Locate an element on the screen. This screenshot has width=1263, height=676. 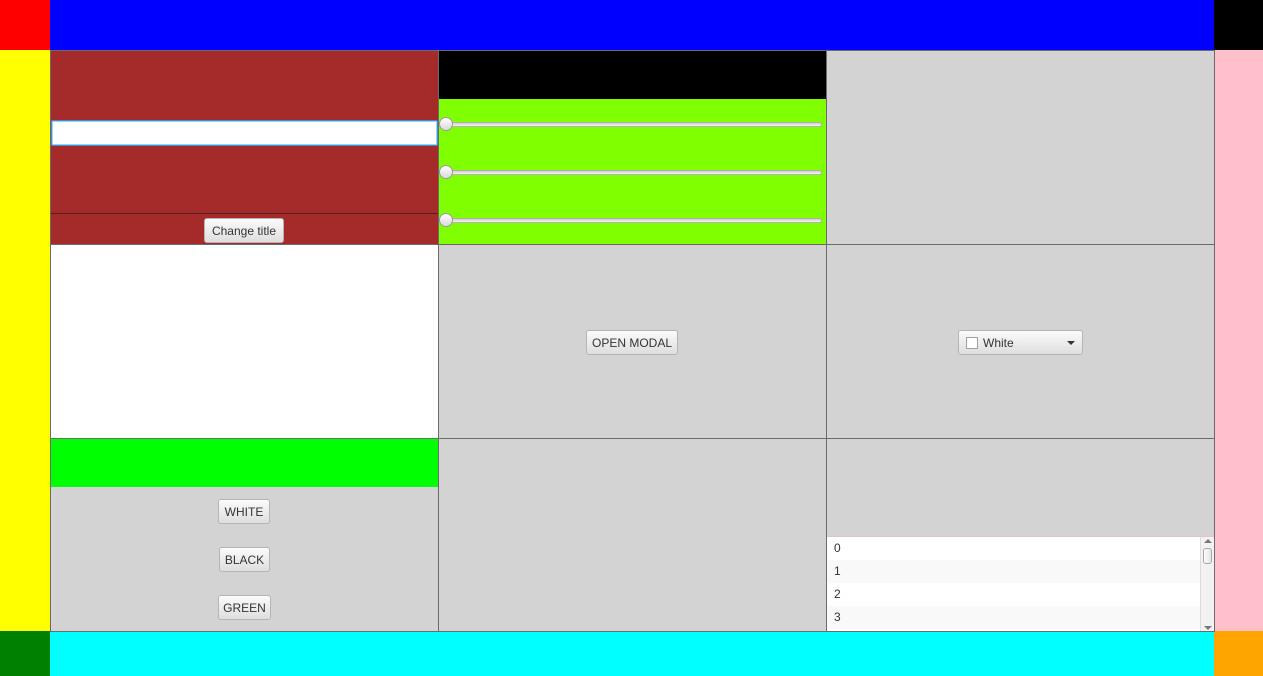
corner-top-left is located at coordinates (25, 25).